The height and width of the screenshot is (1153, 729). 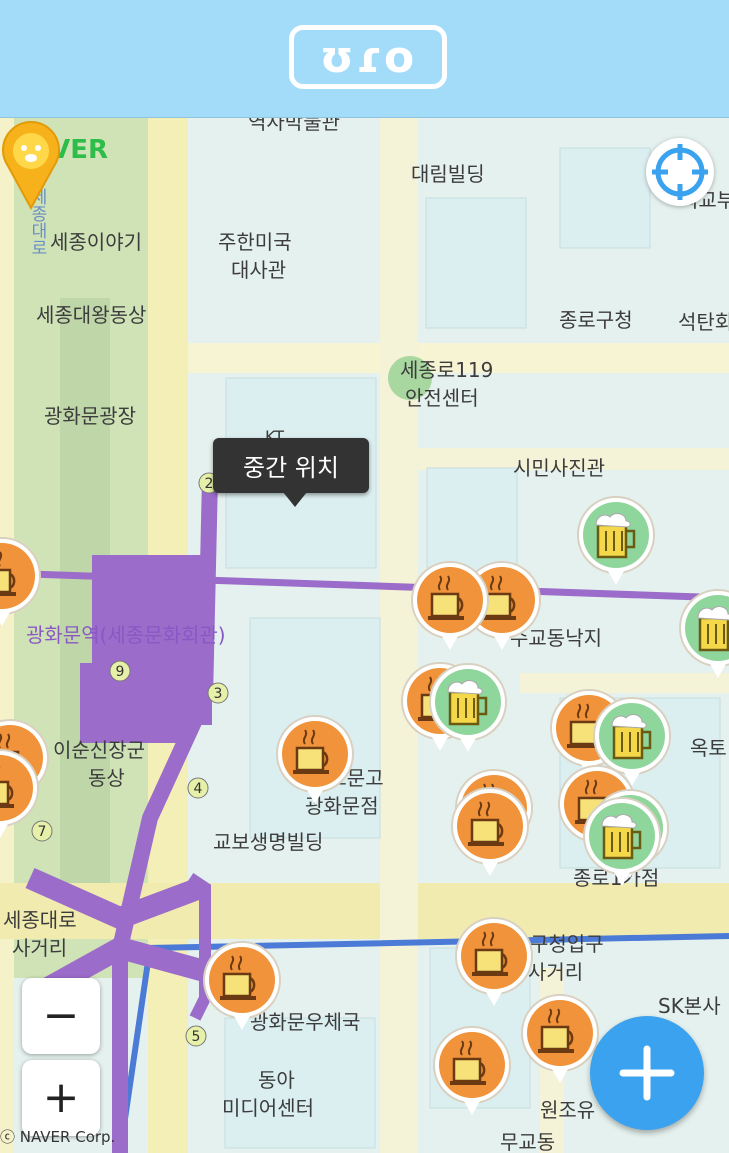 What do you see at coordinates (61, 1016) in the screenshot?
I see `zoom-out-button: −` at bounding box center [61, 1016].